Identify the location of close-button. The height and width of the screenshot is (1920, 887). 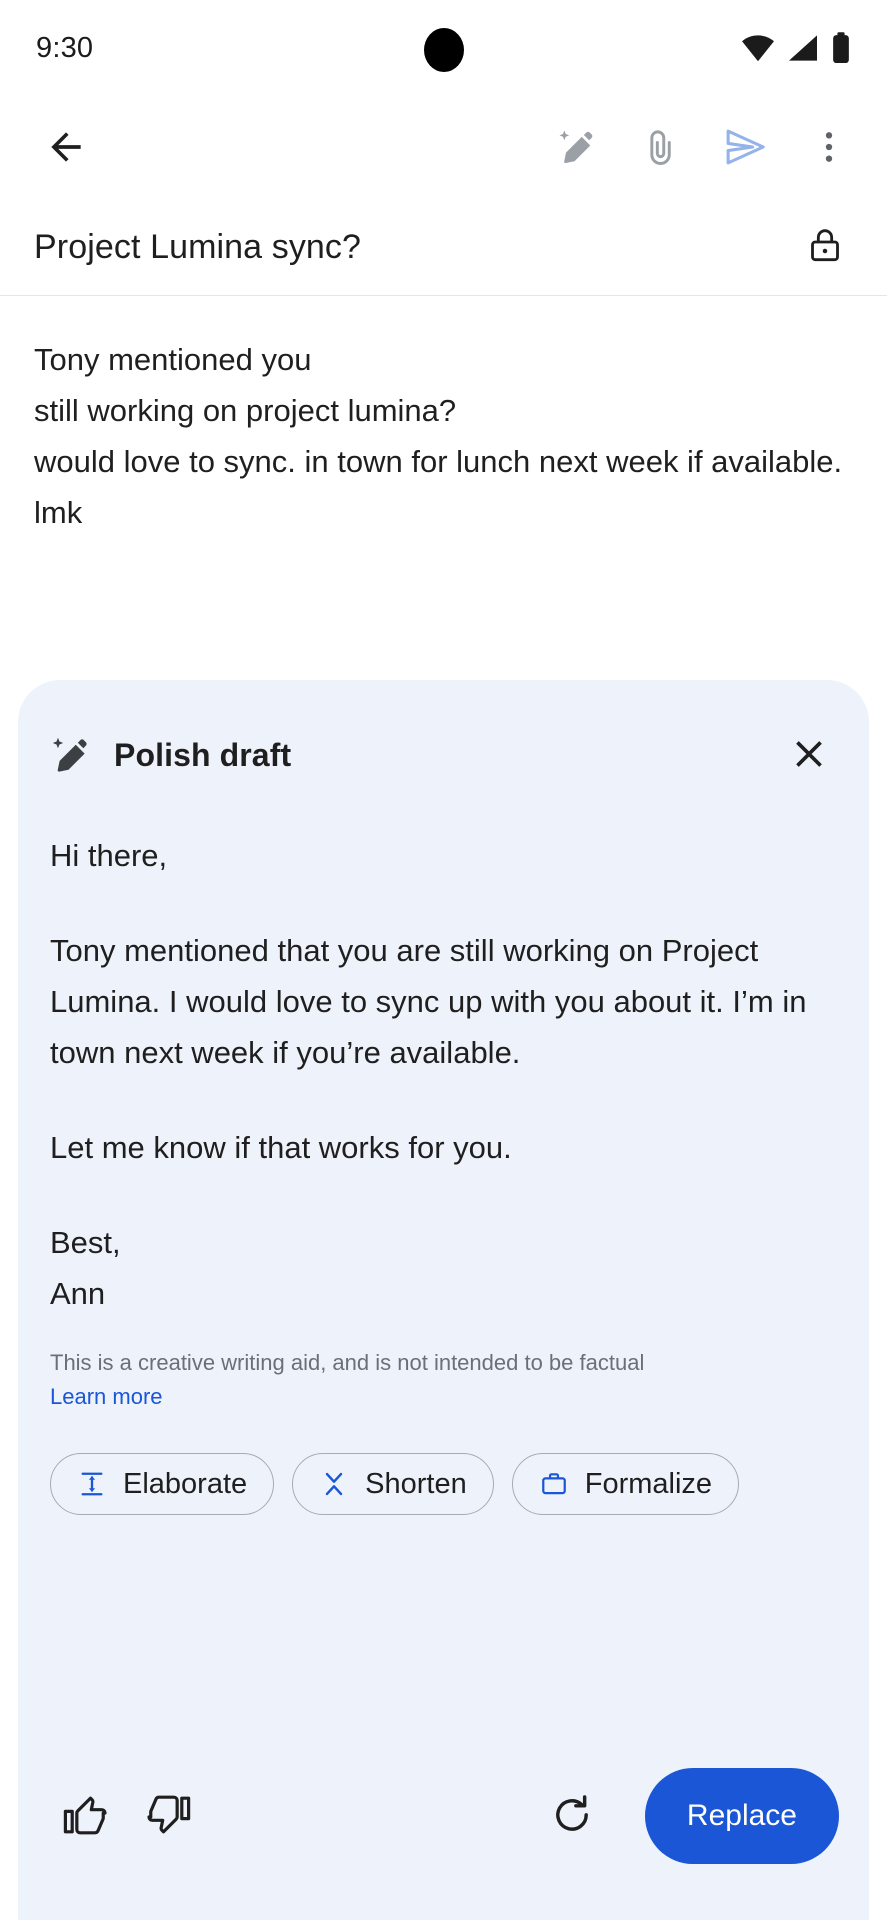
(809, 755).